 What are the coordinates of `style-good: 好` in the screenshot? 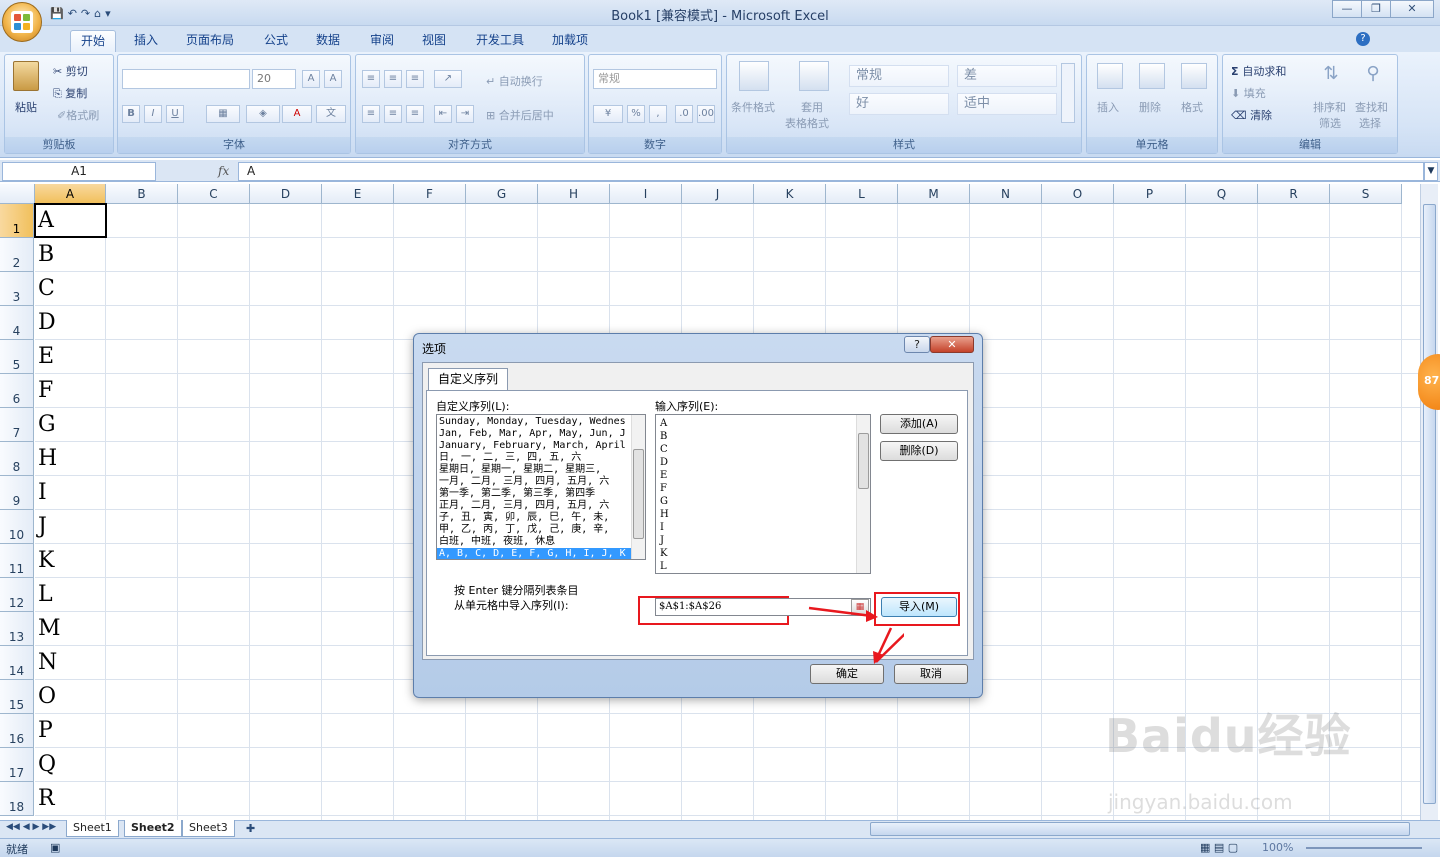 It's located at (899, 104).